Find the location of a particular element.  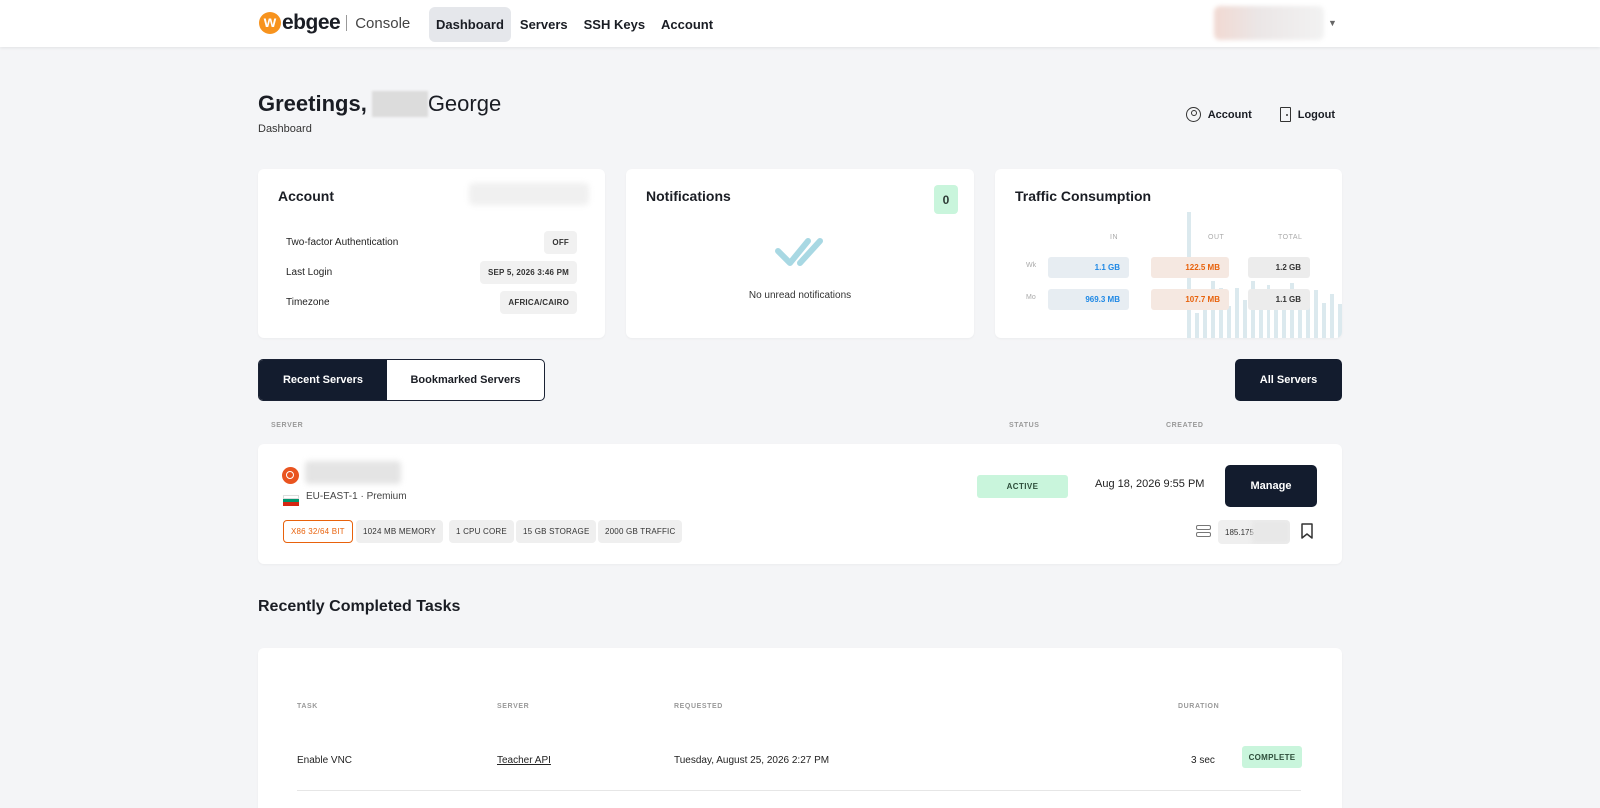

timezone-label: Timezone is located at coordinates (308, 302).